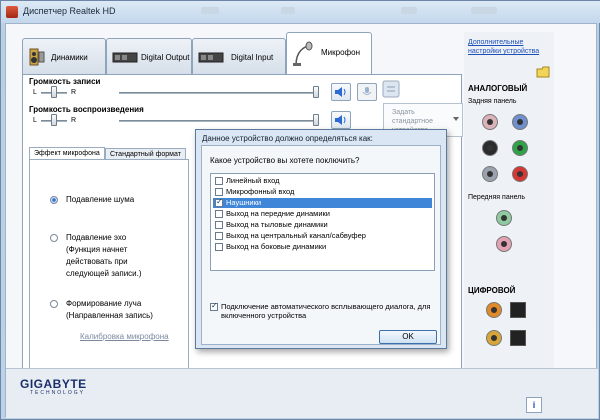 The width and height of the screenshot is (600, 420). What do you see at coordinates (490, 122) in the screenshot?
I see `rear-jack-pink` at bounding box center [490, 122].